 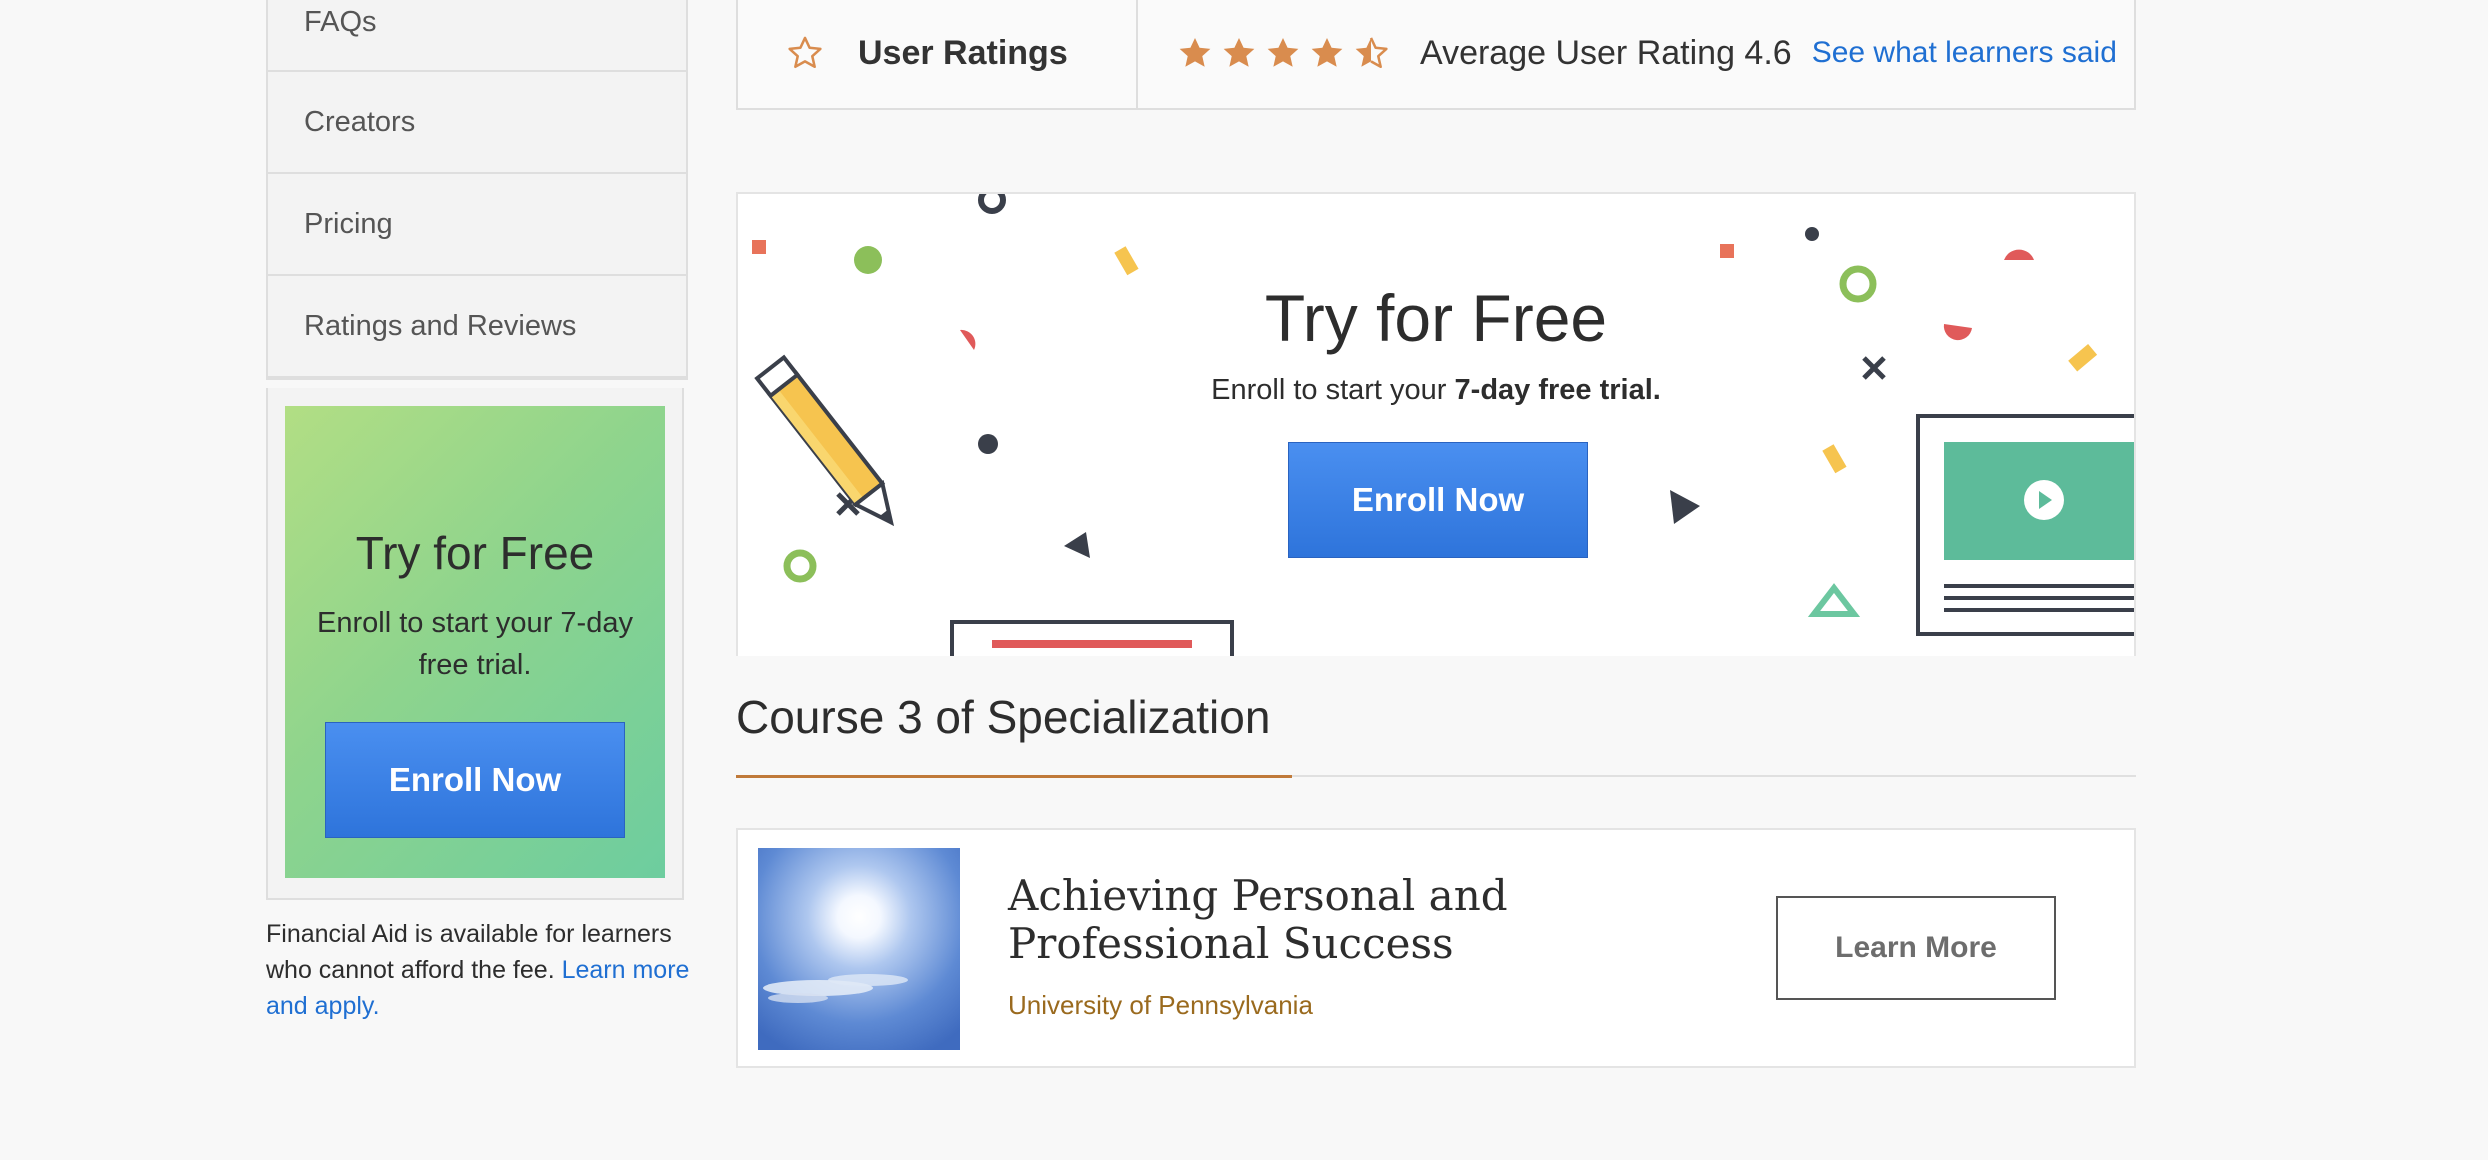 I want to click on specialization-heading: Course 3 of Specialization, so click(x=1003, y=717).